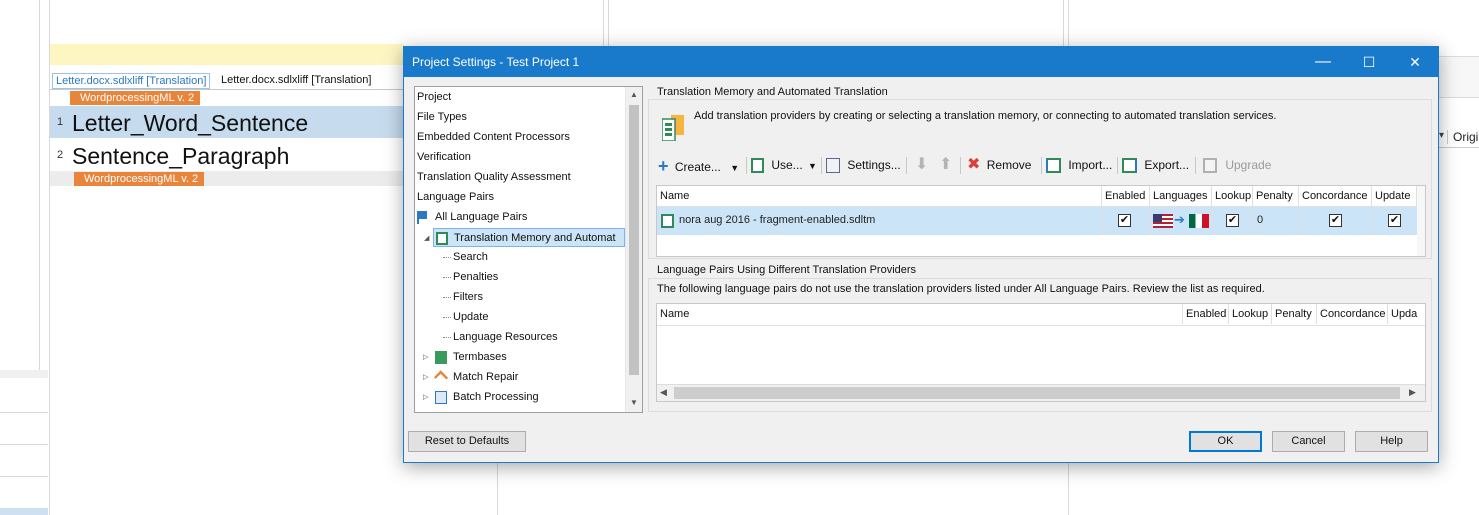 Image resolution: width=1479 pixels, height=515 pixels. Describe the element at coordinates (1237, 165) in the screenshot. I see `upgrade-button: Upgrade` at that location.